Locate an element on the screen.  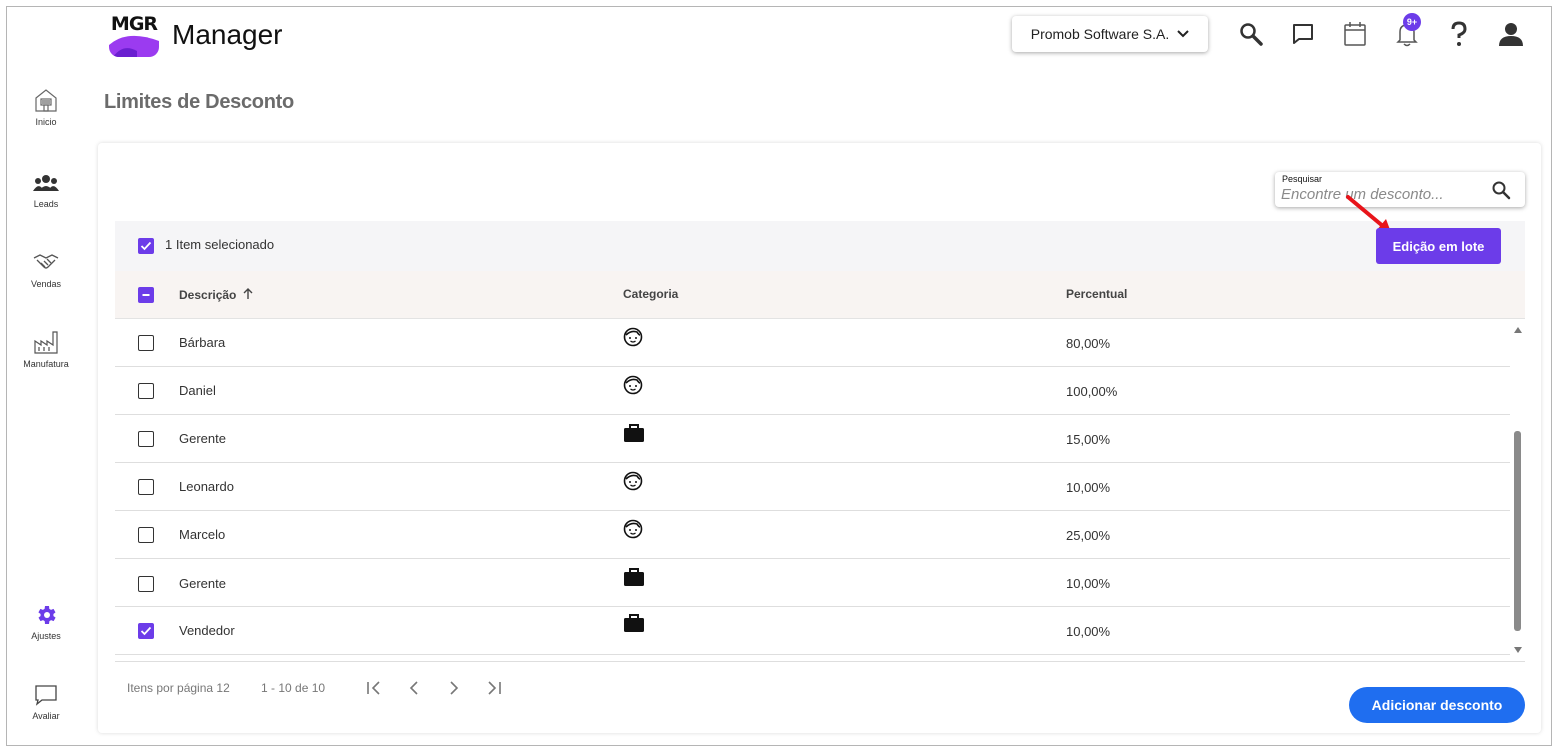
first-page-button is located at coordinates (374, 688).